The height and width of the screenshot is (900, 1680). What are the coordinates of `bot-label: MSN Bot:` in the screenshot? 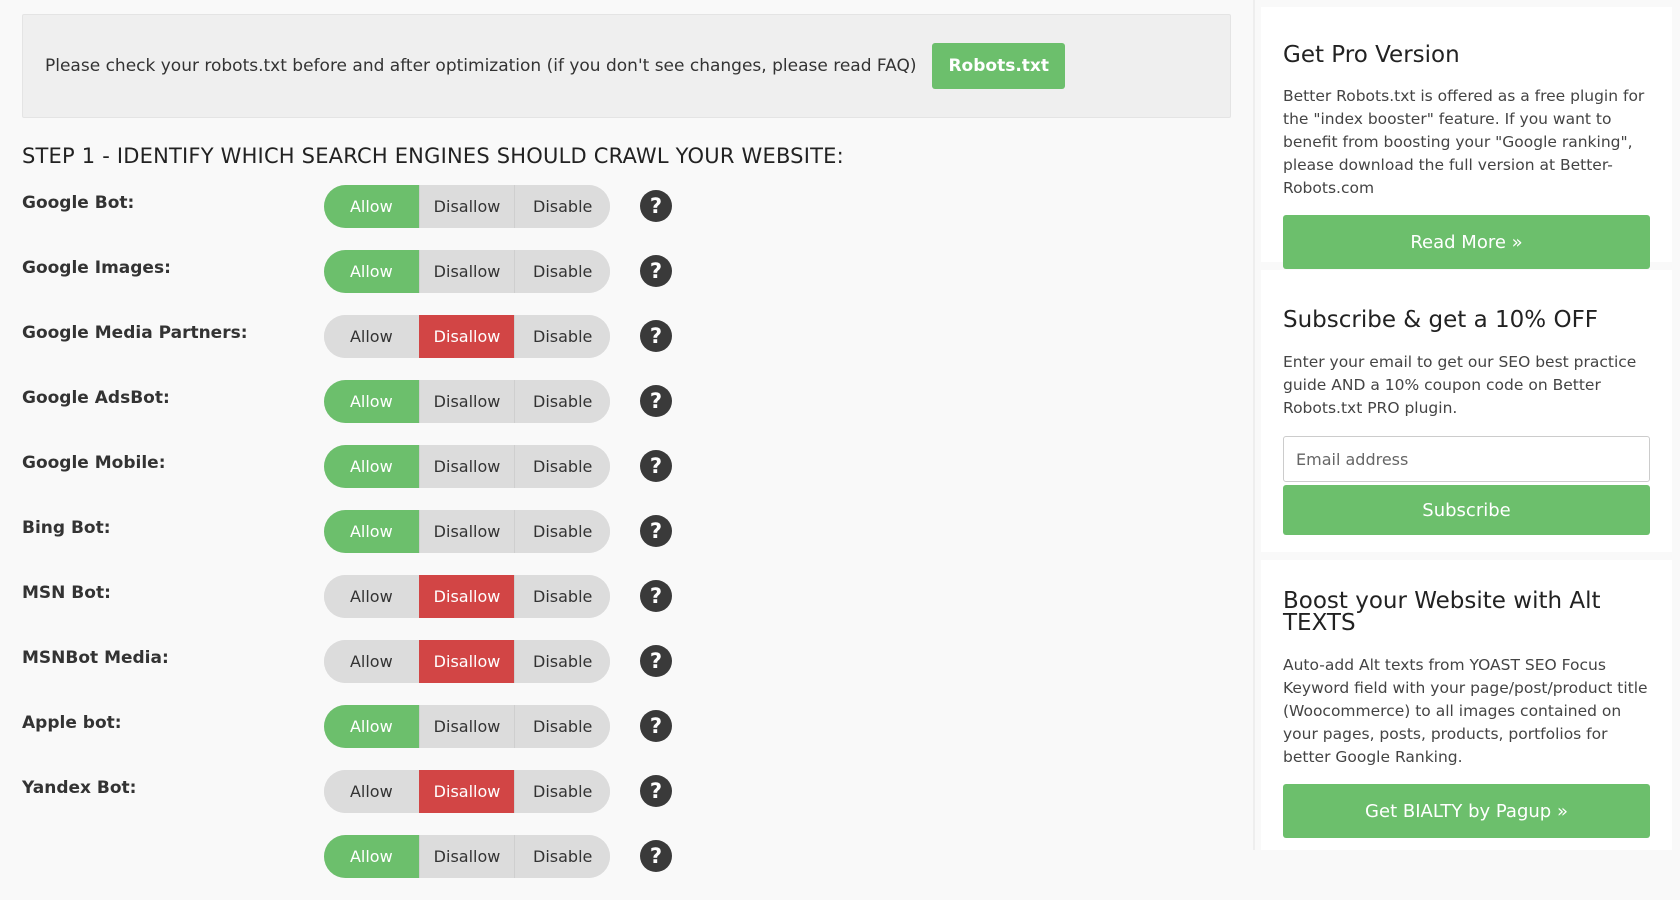 It's located at (66, 593).